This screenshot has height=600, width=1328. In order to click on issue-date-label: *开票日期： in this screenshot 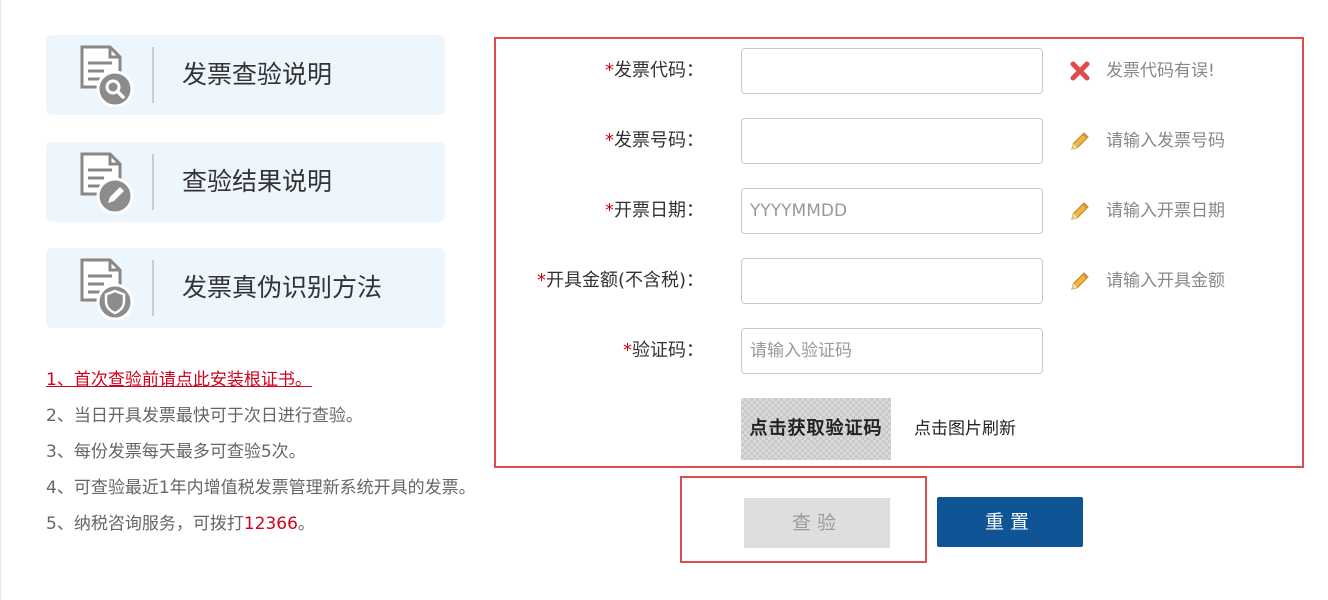, I will do `click(654, 211)`.